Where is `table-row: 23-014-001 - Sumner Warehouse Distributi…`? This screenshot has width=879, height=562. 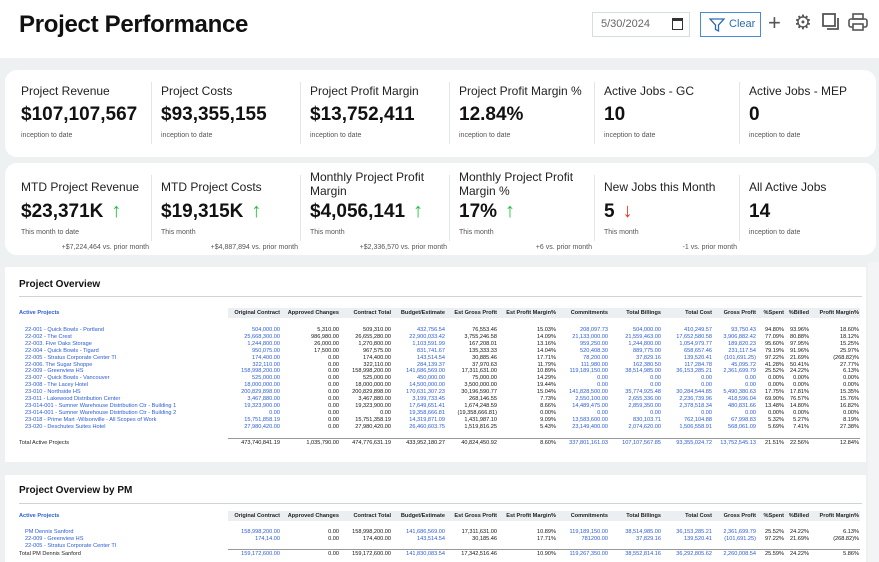
table-row: 23-014-001 - Sumner Warehouse Distributi… is located at coordinates (439, 406).